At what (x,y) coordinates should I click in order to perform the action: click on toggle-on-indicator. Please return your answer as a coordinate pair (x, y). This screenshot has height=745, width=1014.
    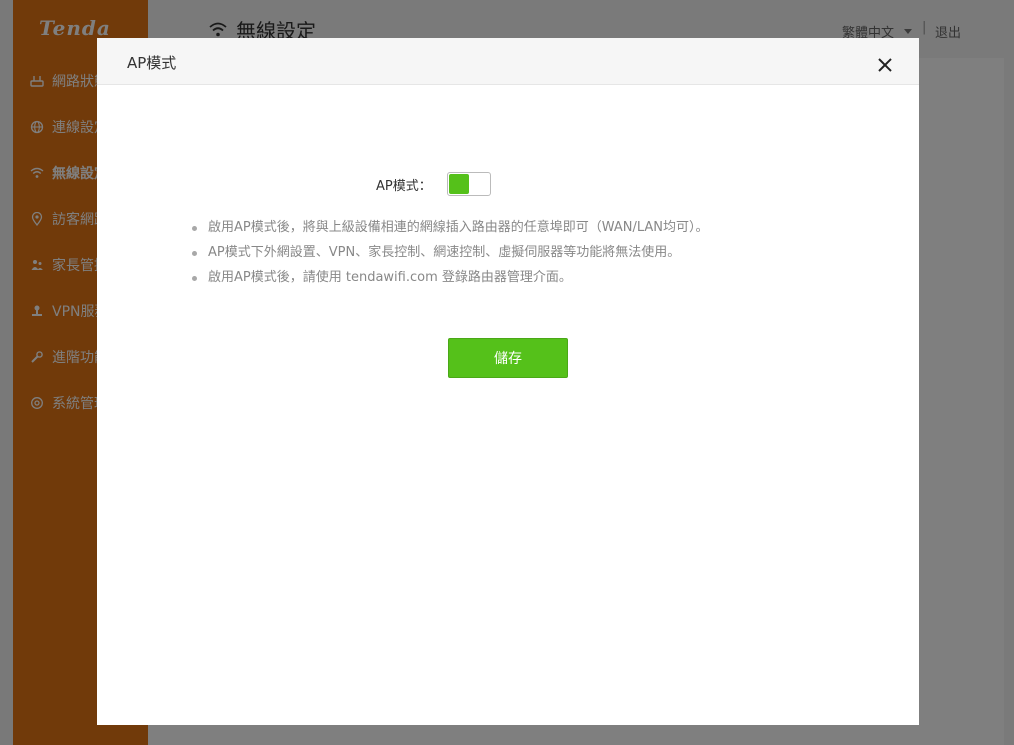
    Looking at the image, I should click on (459, 184).